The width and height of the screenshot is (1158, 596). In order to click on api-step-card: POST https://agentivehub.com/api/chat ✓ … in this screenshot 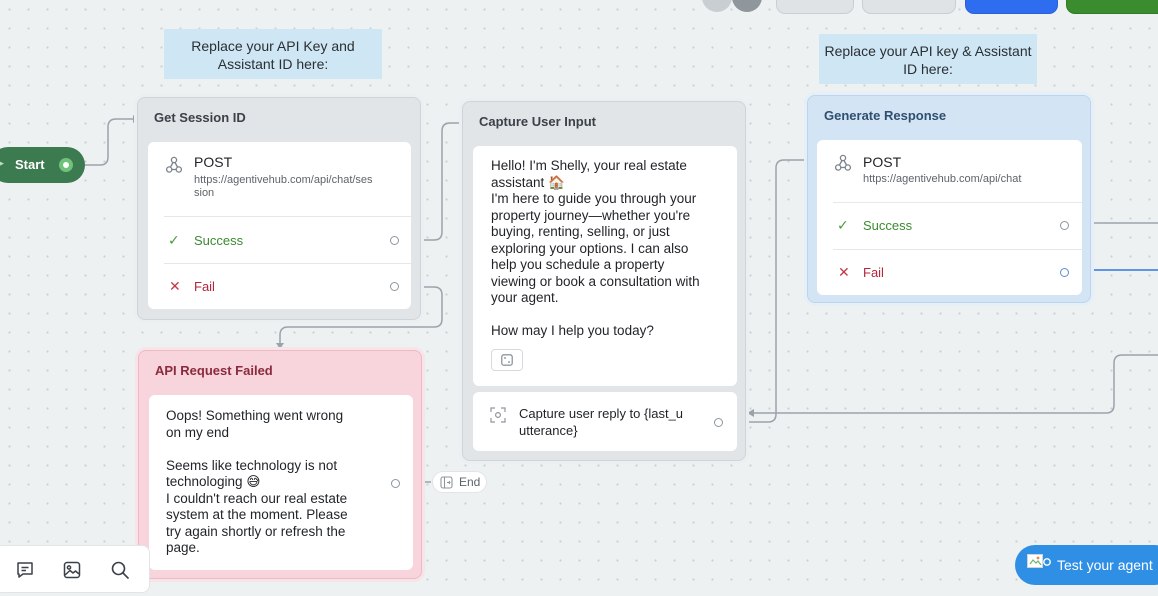, I will do `click(949, 217)`.